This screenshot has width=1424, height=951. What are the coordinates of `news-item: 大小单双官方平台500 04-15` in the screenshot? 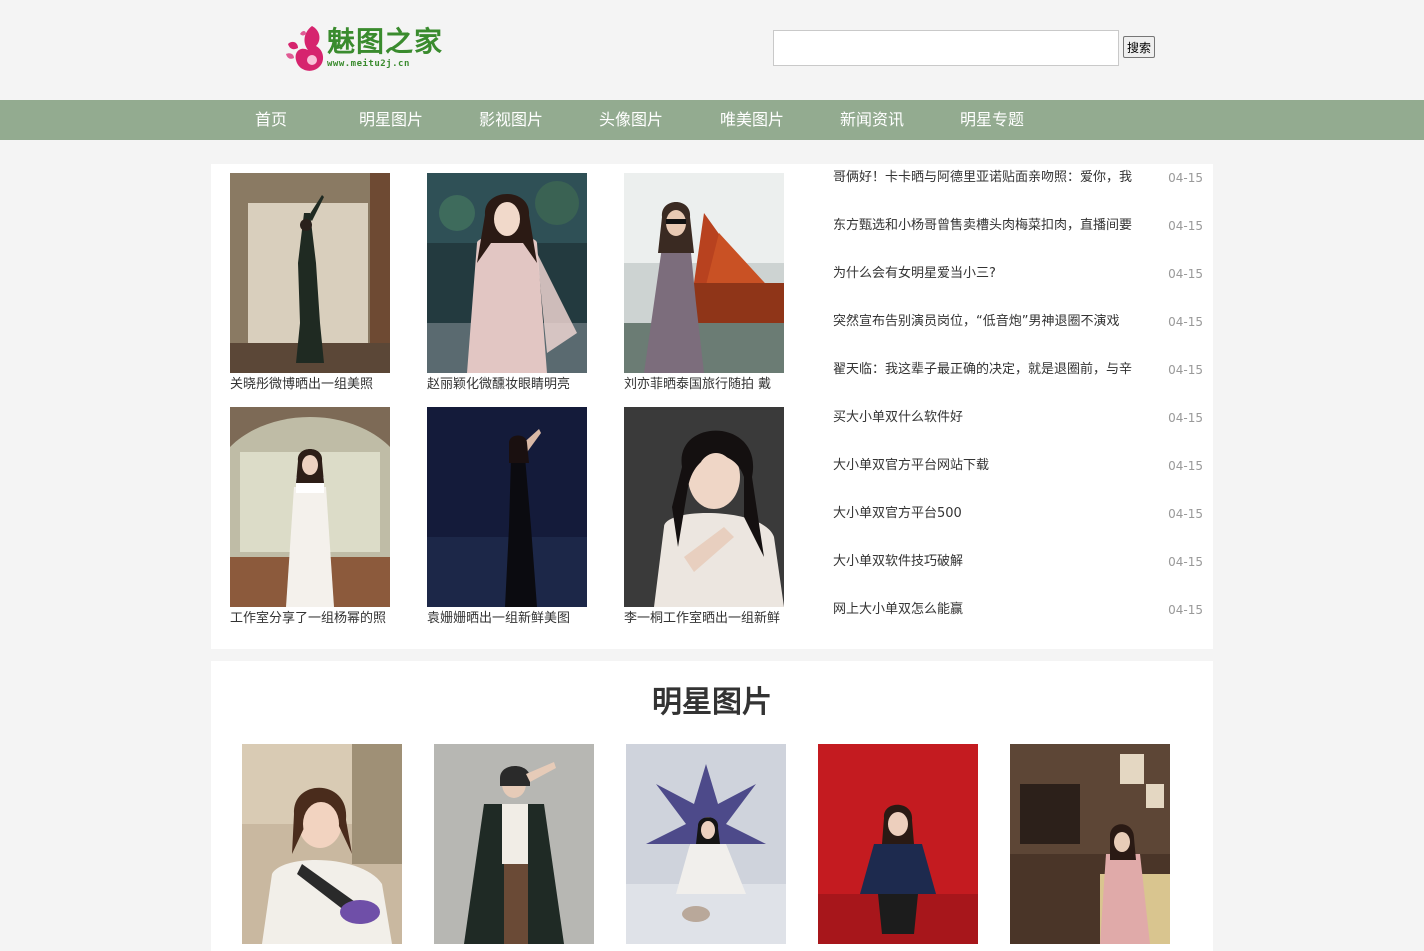 It's located at (1018, 514).